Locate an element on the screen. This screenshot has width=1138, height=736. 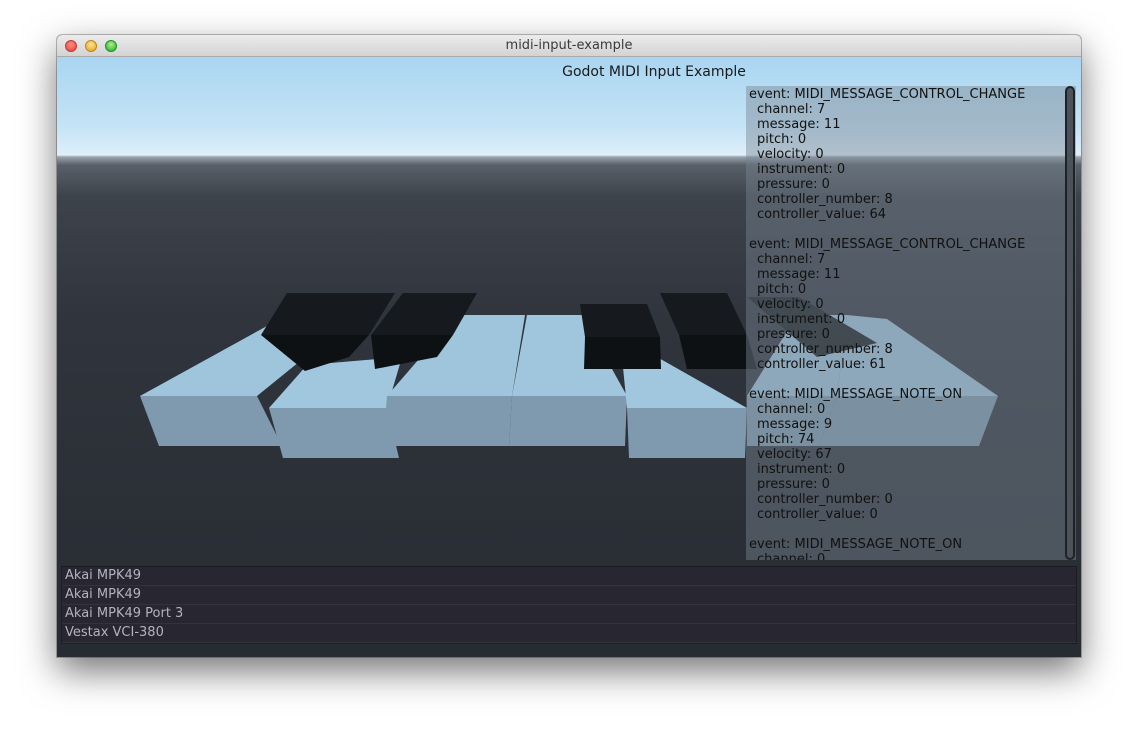
log-scrollbar-thumb is located at coordinates (1070, 323).